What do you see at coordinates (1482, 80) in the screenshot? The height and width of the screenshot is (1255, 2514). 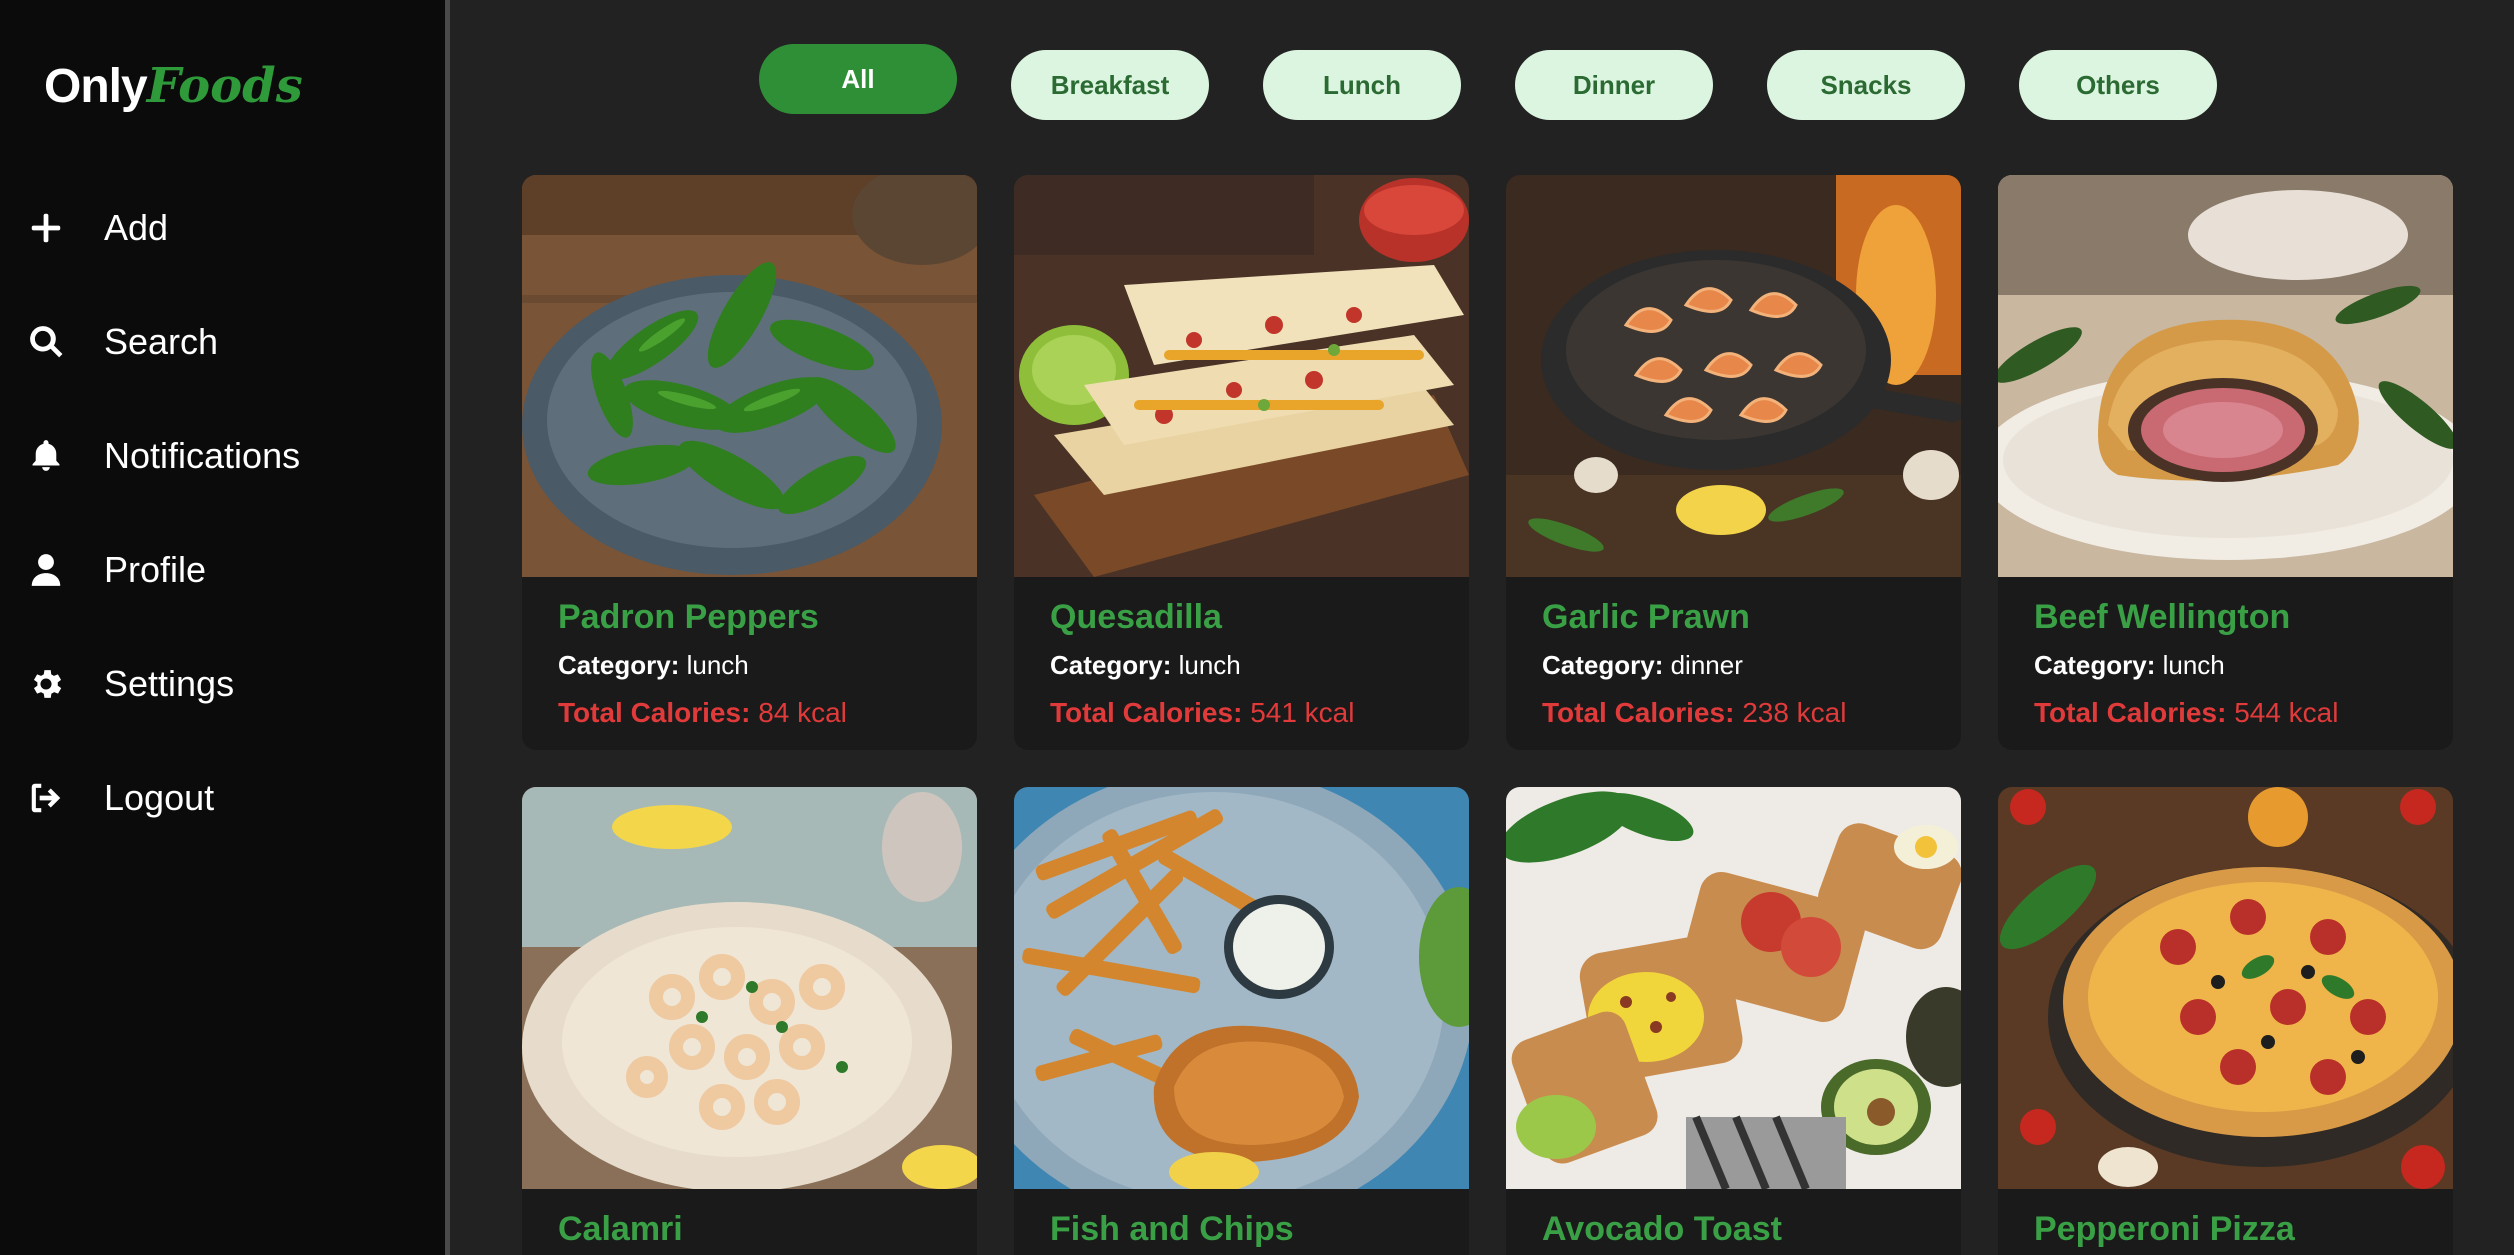 I see `category-filter-bar: All Breakfast Lunch Dinner Snacks Others` at bounding box center [1482, 80].